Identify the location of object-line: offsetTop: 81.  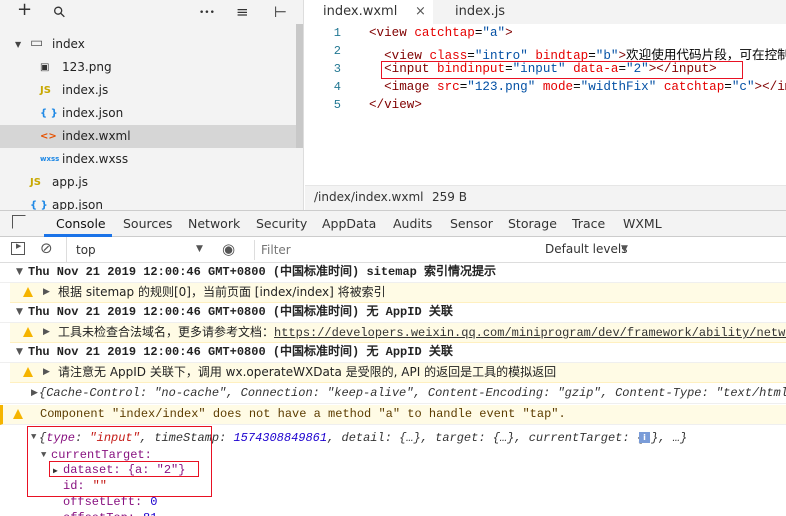
(110, 513).